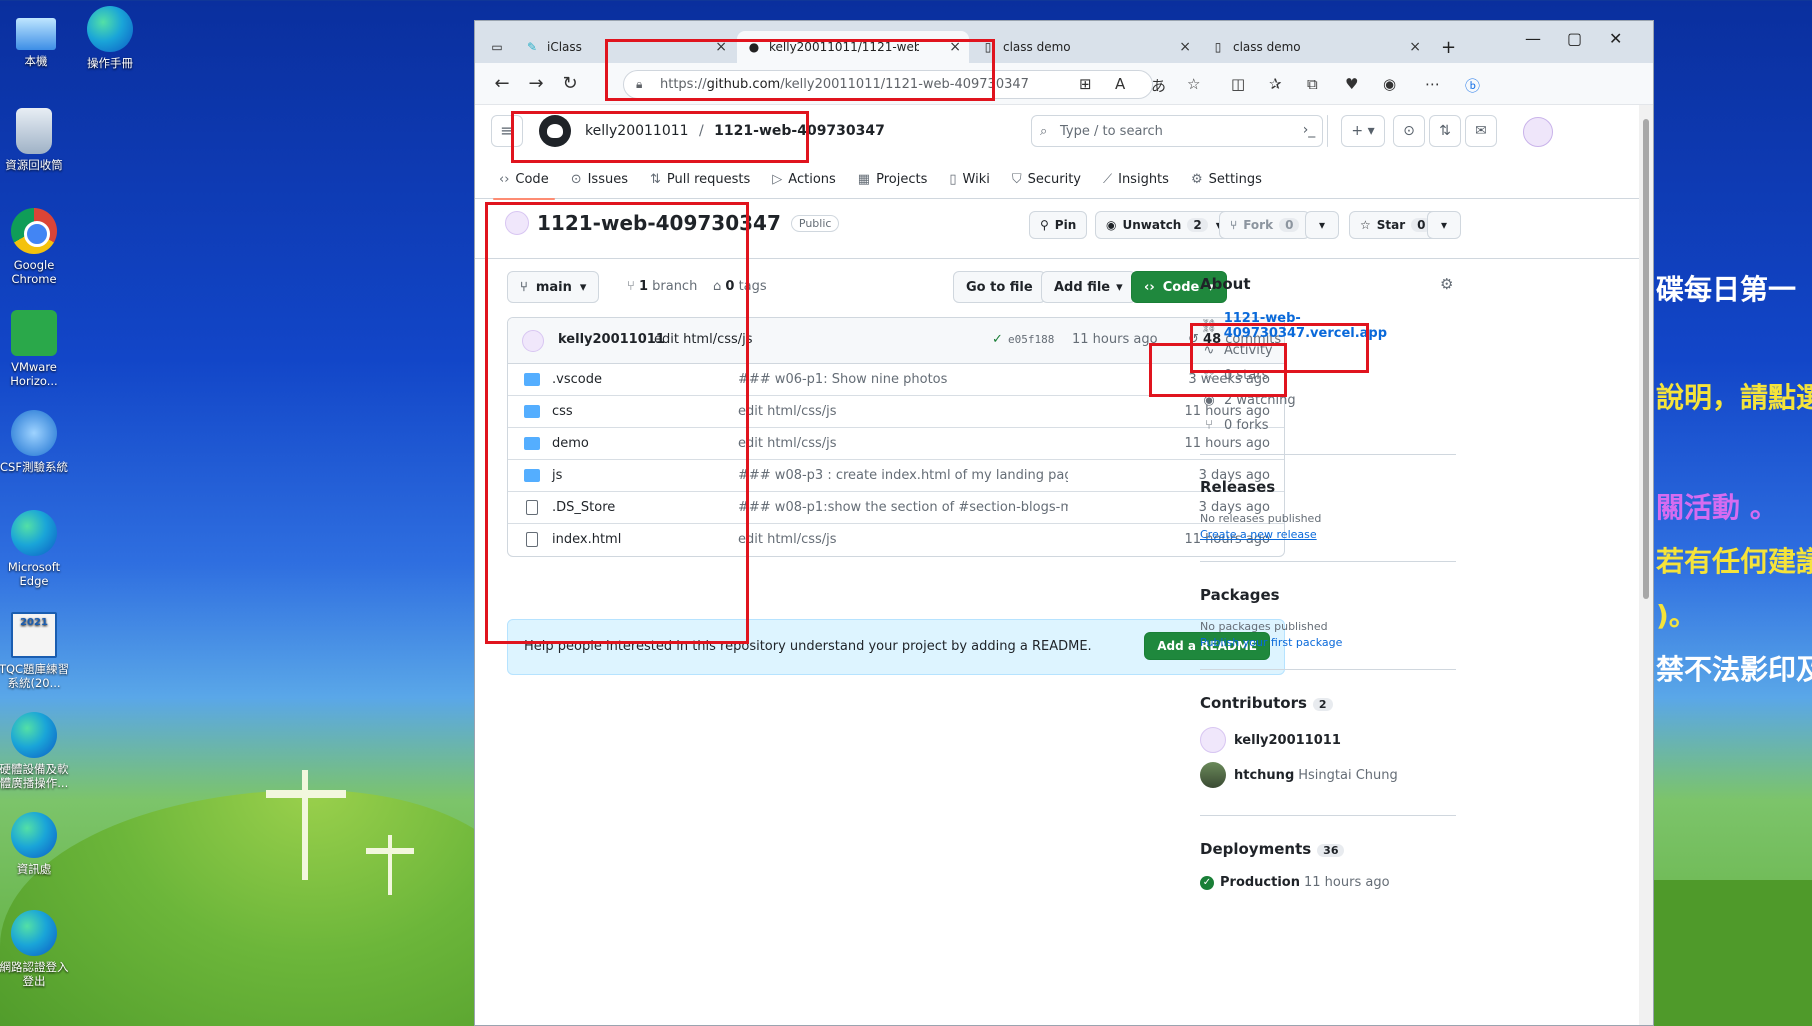  I want to click on minimize-icon: —, so click(1533, 38).